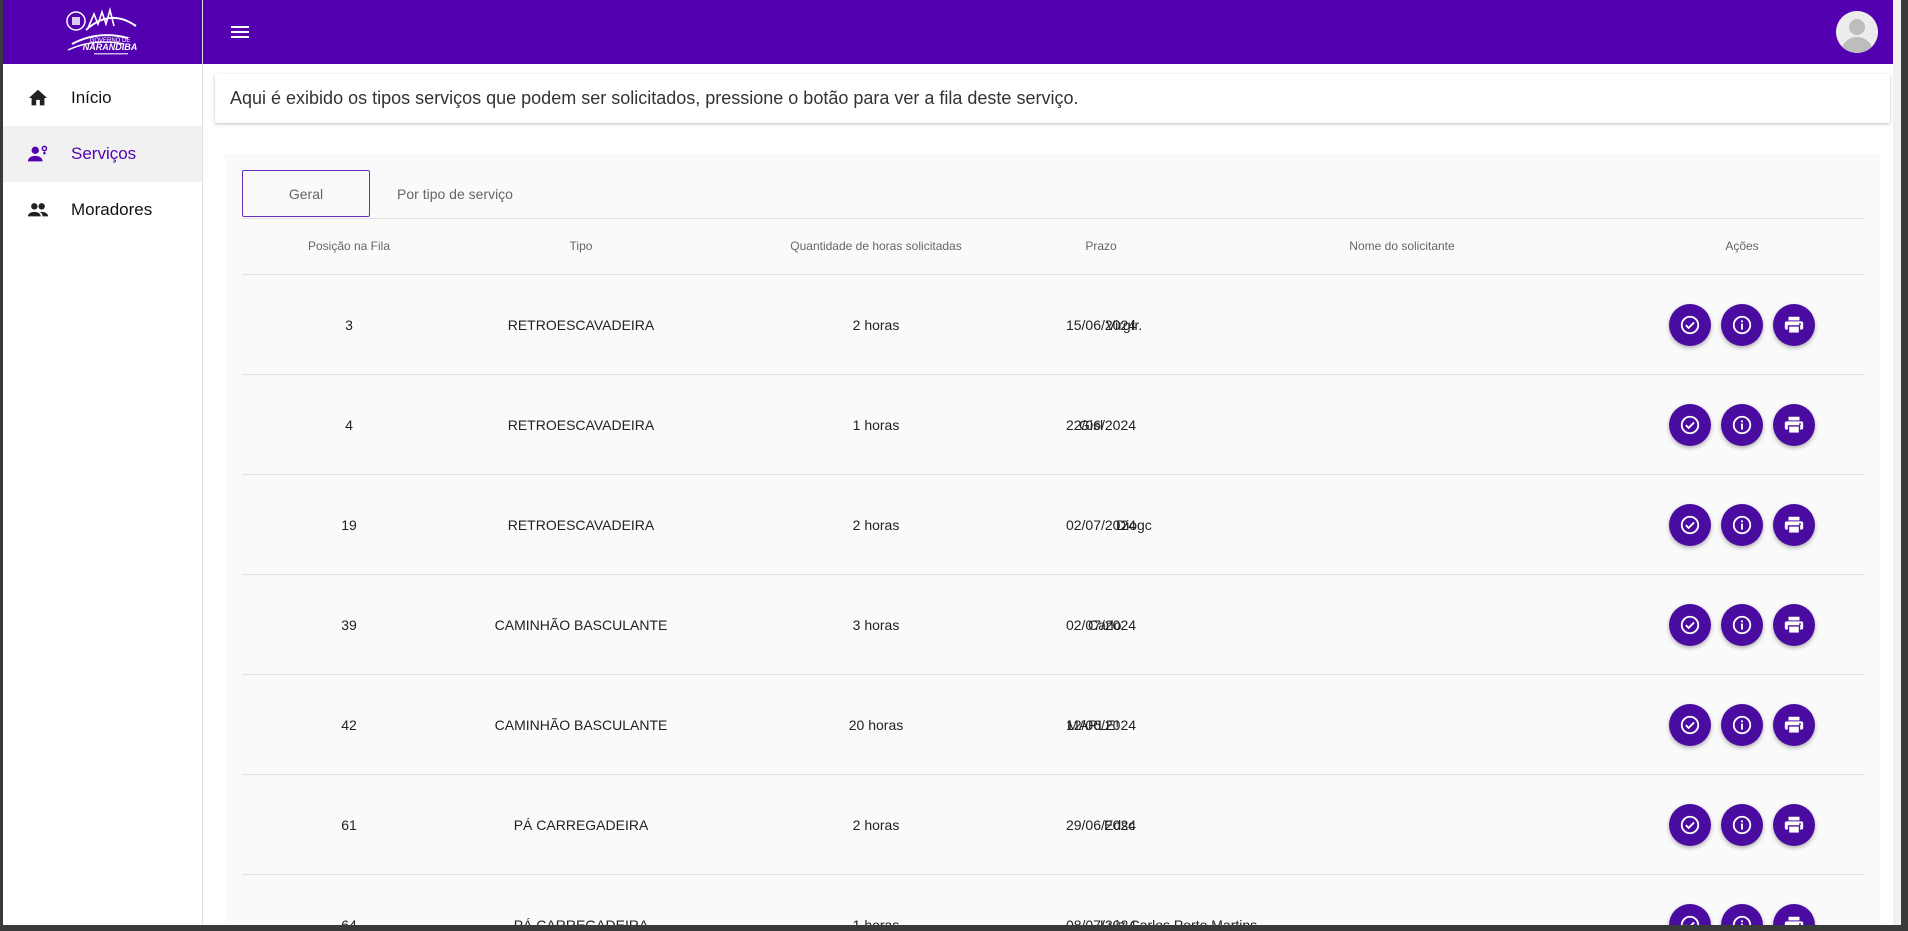  I want to click on cell-posicao: 3, so click(349, 324).